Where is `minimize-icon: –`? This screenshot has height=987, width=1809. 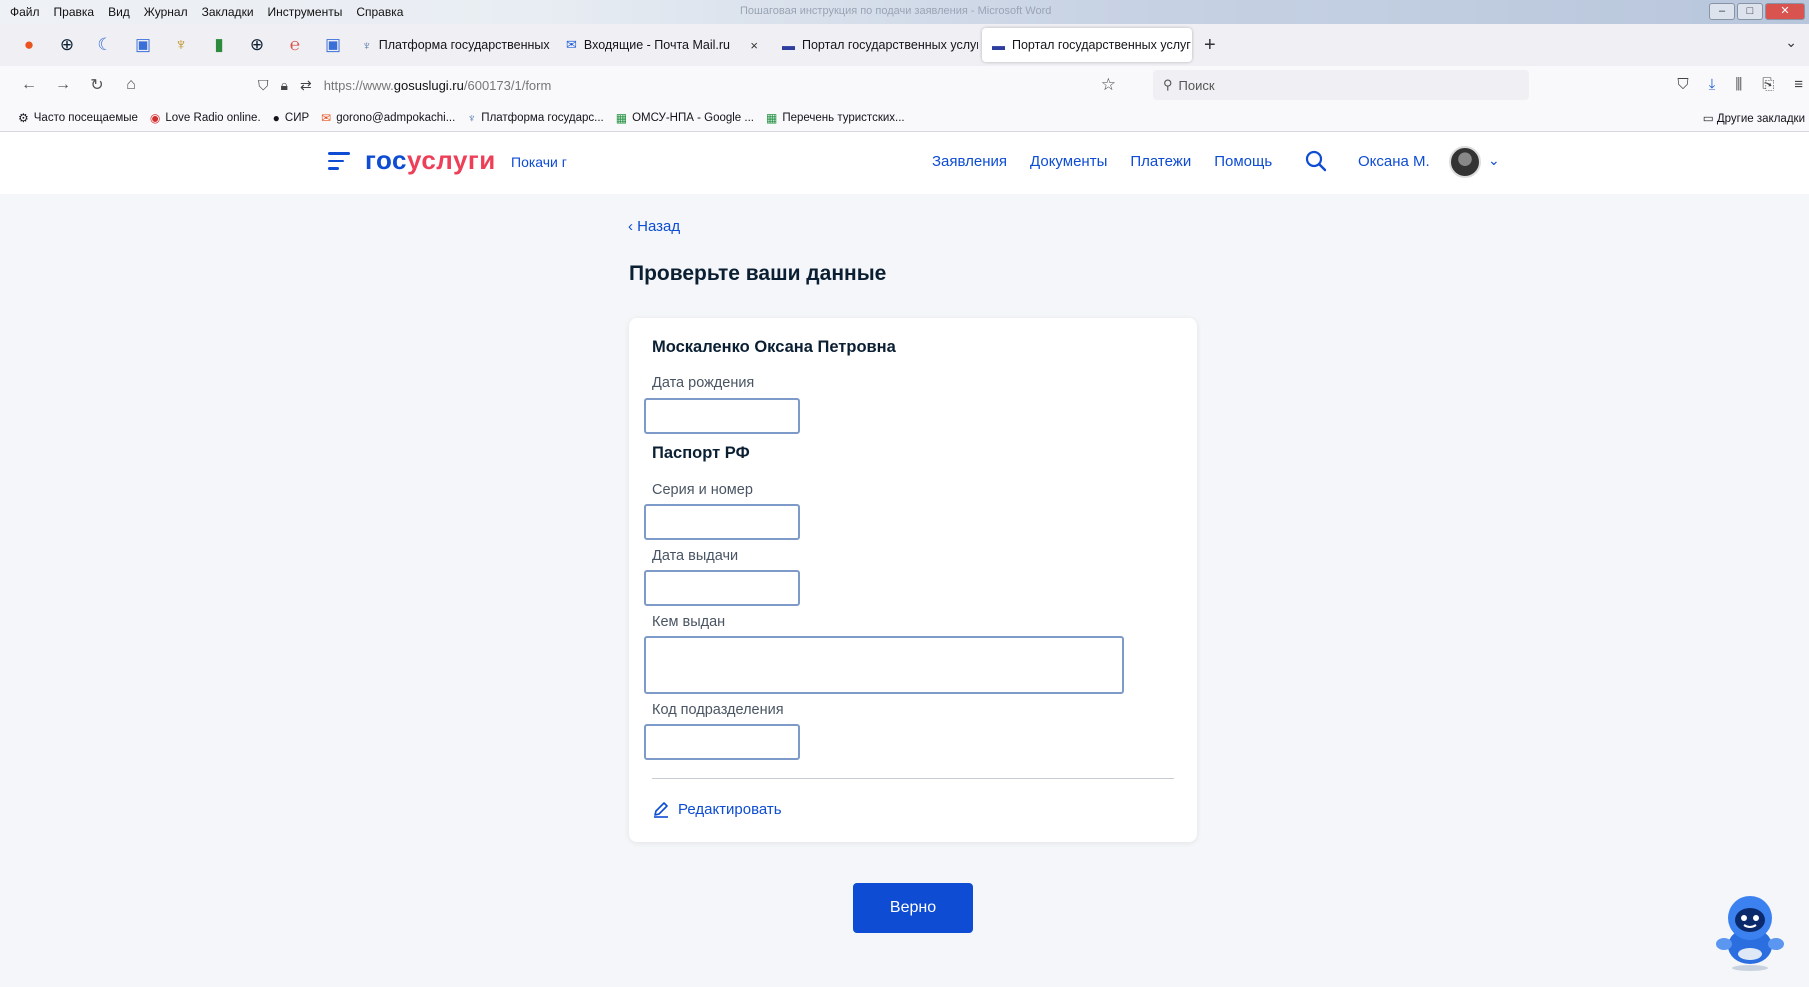
minimize-icon: – is located at coordinates (1722, 11).